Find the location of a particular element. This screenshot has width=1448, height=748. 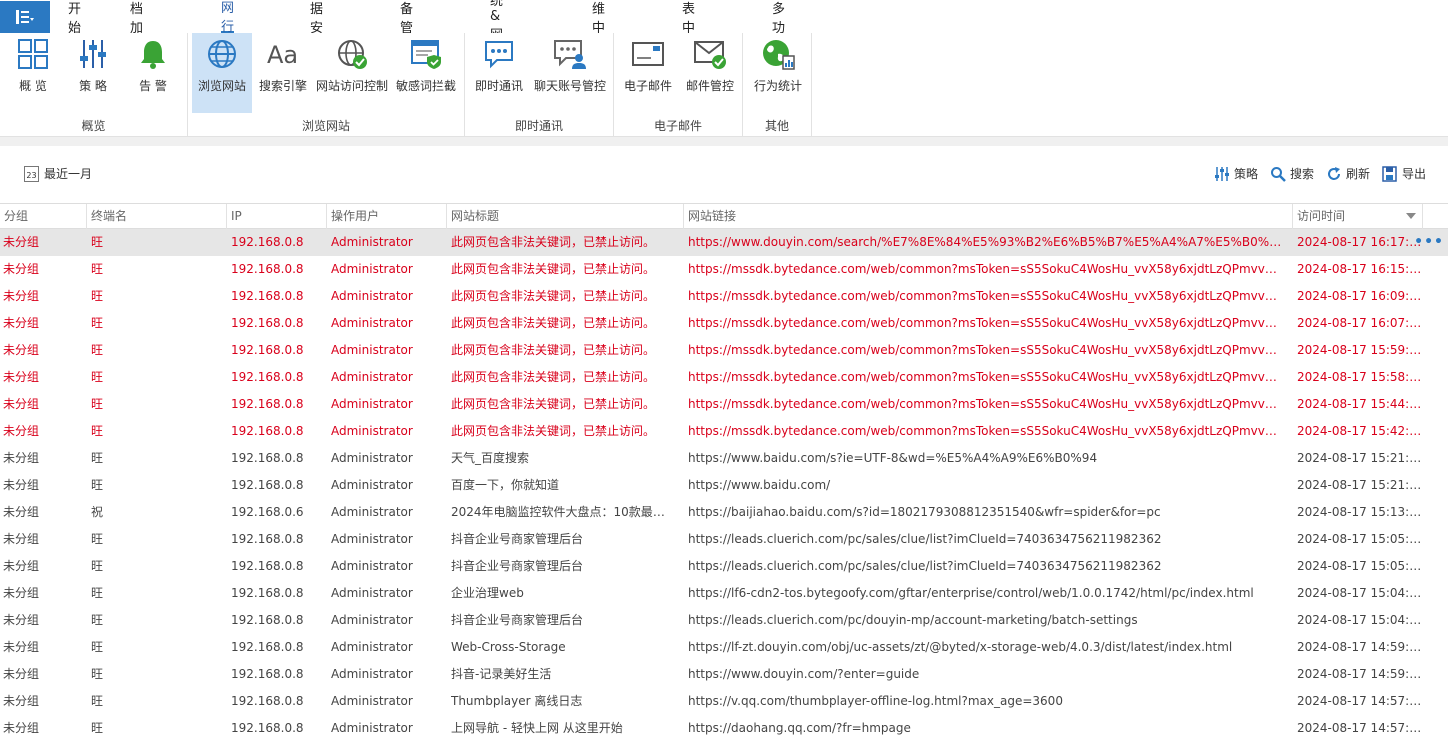

cell-terminal: 祝 is located at coordinates (97, 512).